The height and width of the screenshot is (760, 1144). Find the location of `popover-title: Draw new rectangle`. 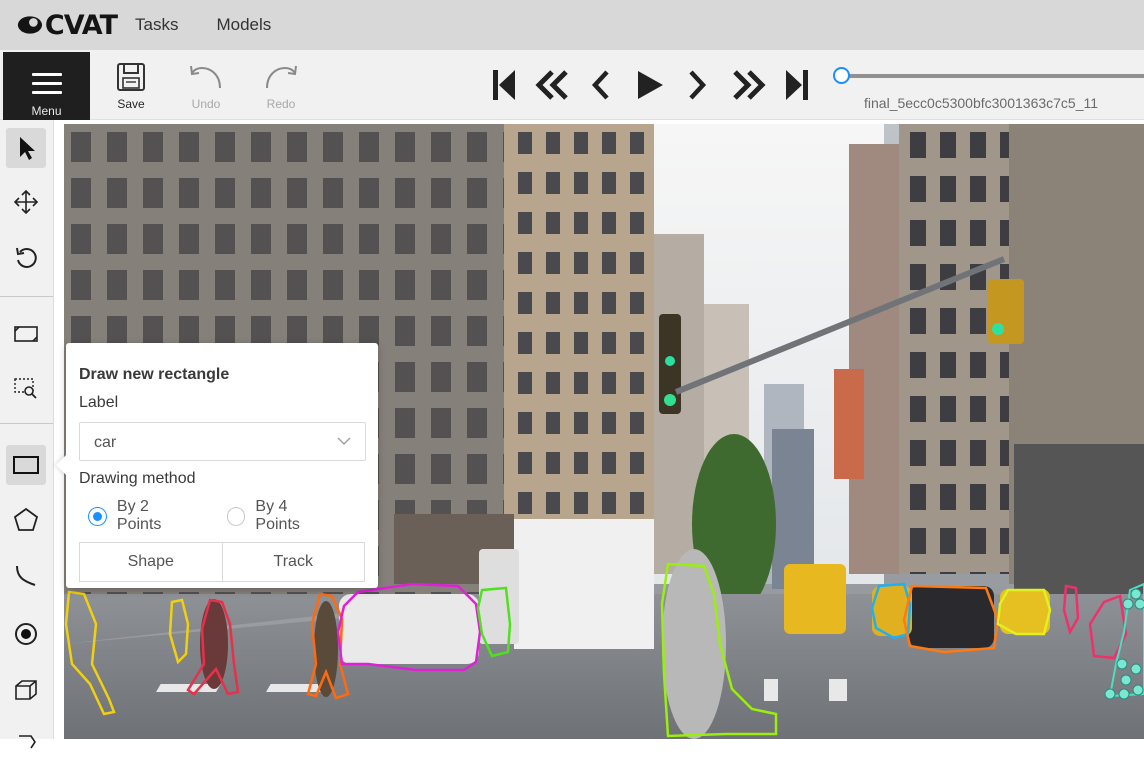

popover-title: Draw new rectangle is located at coordinates (154, 374).